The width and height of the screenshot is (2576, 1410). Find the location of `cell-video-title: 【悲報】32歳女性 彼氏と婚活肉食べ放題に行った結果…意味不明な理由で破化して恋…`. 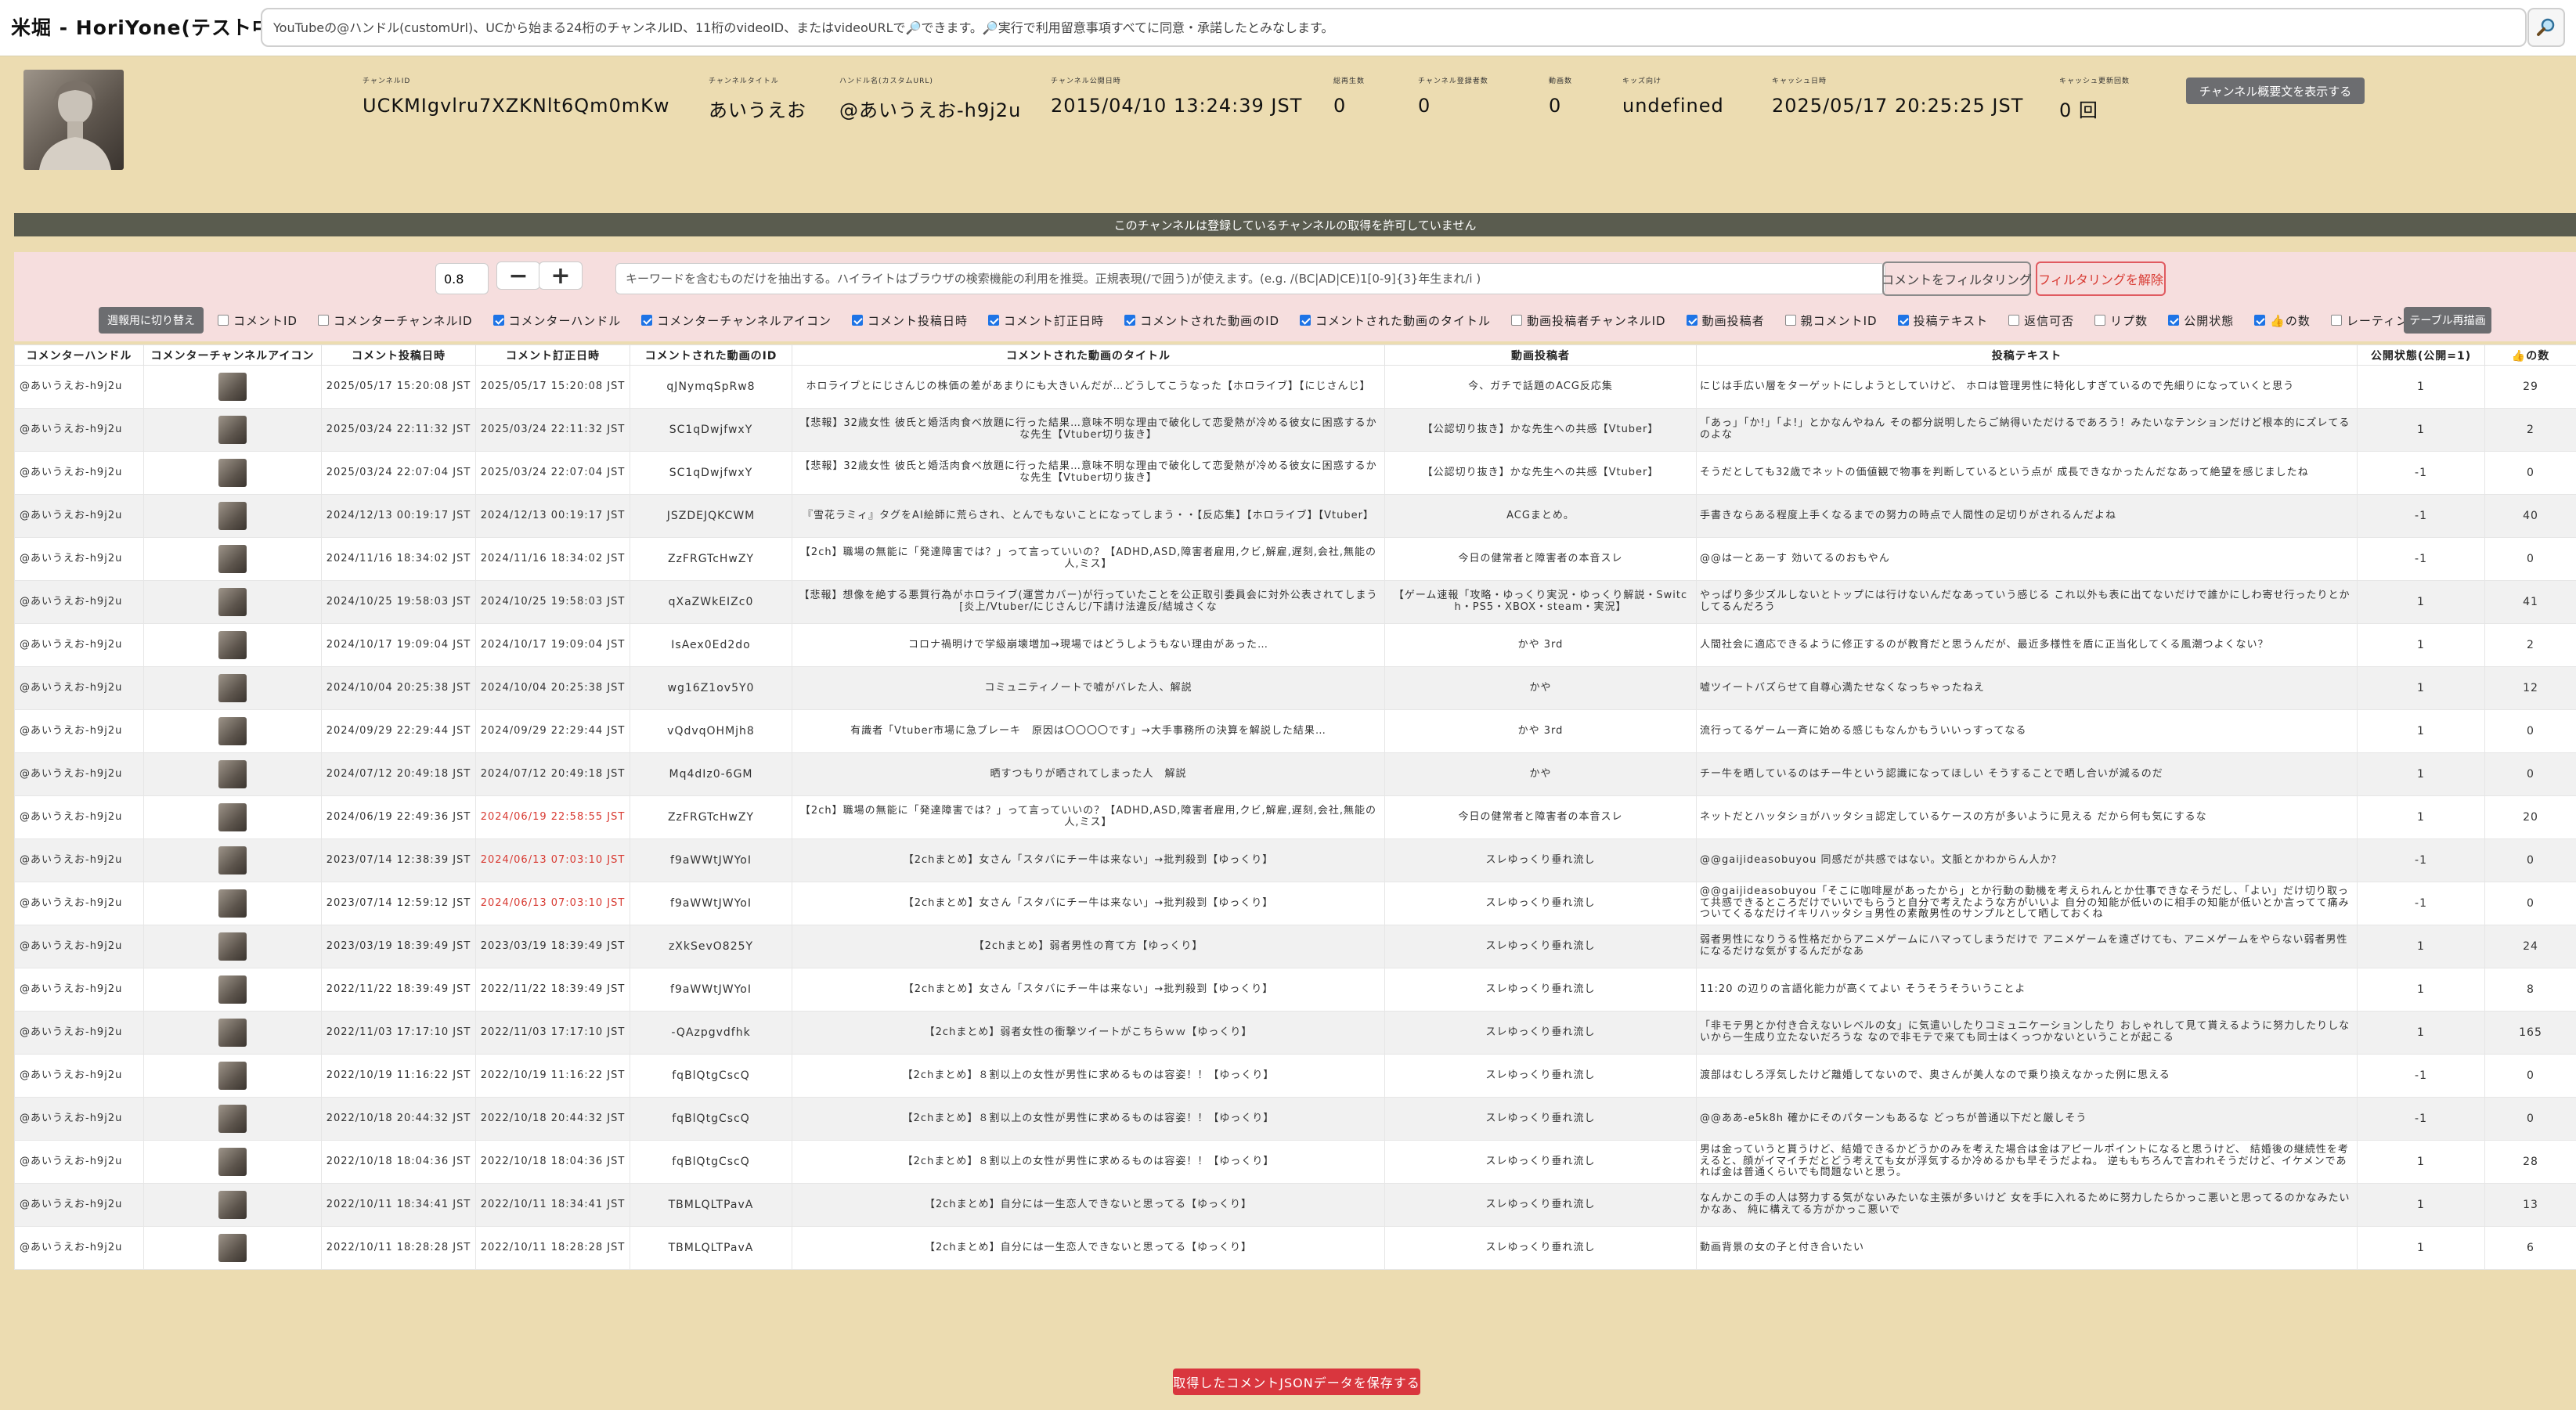

cell-video-title: 【悲報】32歳女性 彼氏と婚活肉食べ放題に行った結果…意味不明な理由で破化して恋… is located at coordinates (1088, 430).